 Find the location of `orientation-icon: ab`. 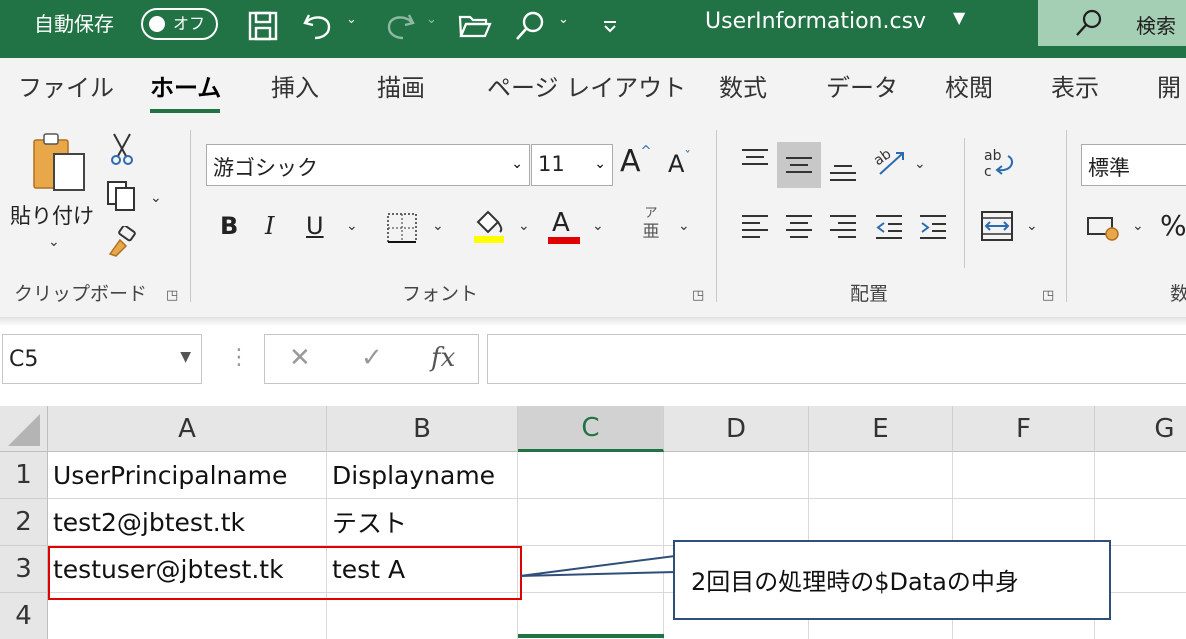

orientation-icon: ab is located at coordinates (889, 164).